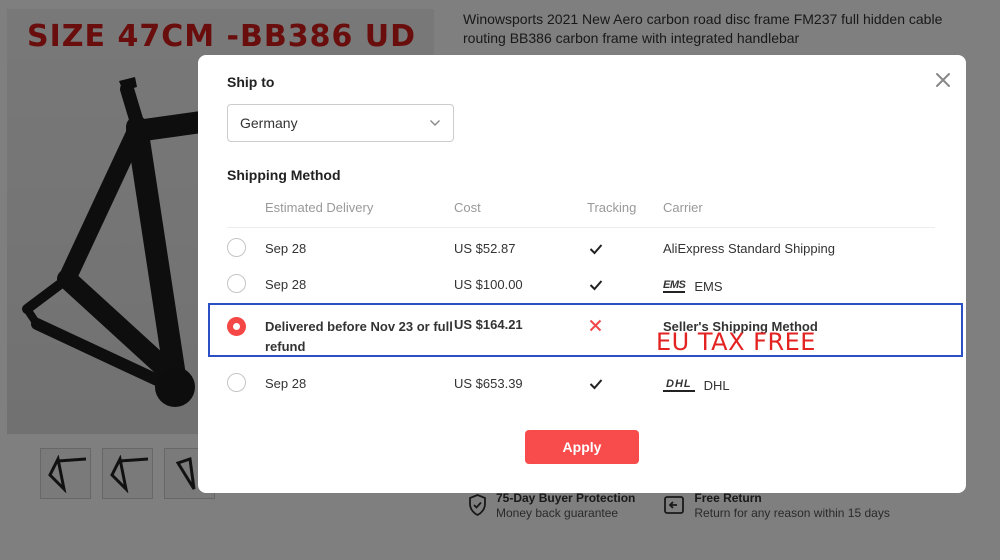 Image resolution: width=1000 pixels, height=560 pixels. What do you see at coordinates (716, 385) in the screenshot?
I see `carrier-name: DHL` at bounding box center [716, 385].